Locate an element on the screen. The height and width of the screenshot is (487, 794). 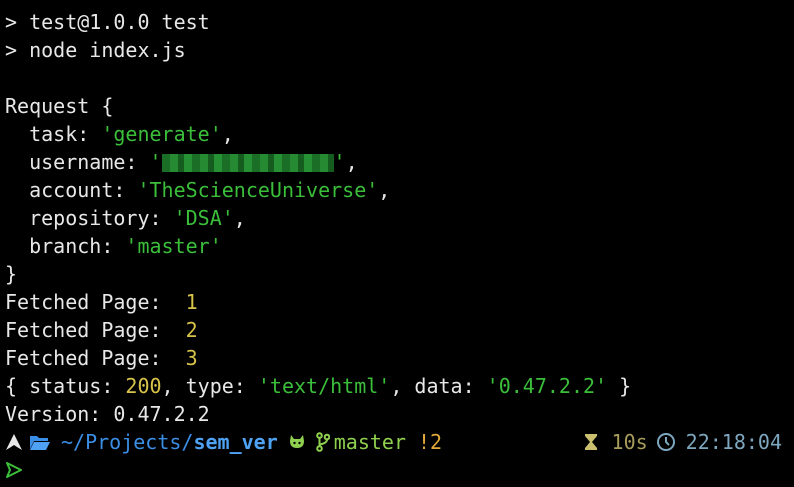
status-text: } is located at coordinates (619, 386).